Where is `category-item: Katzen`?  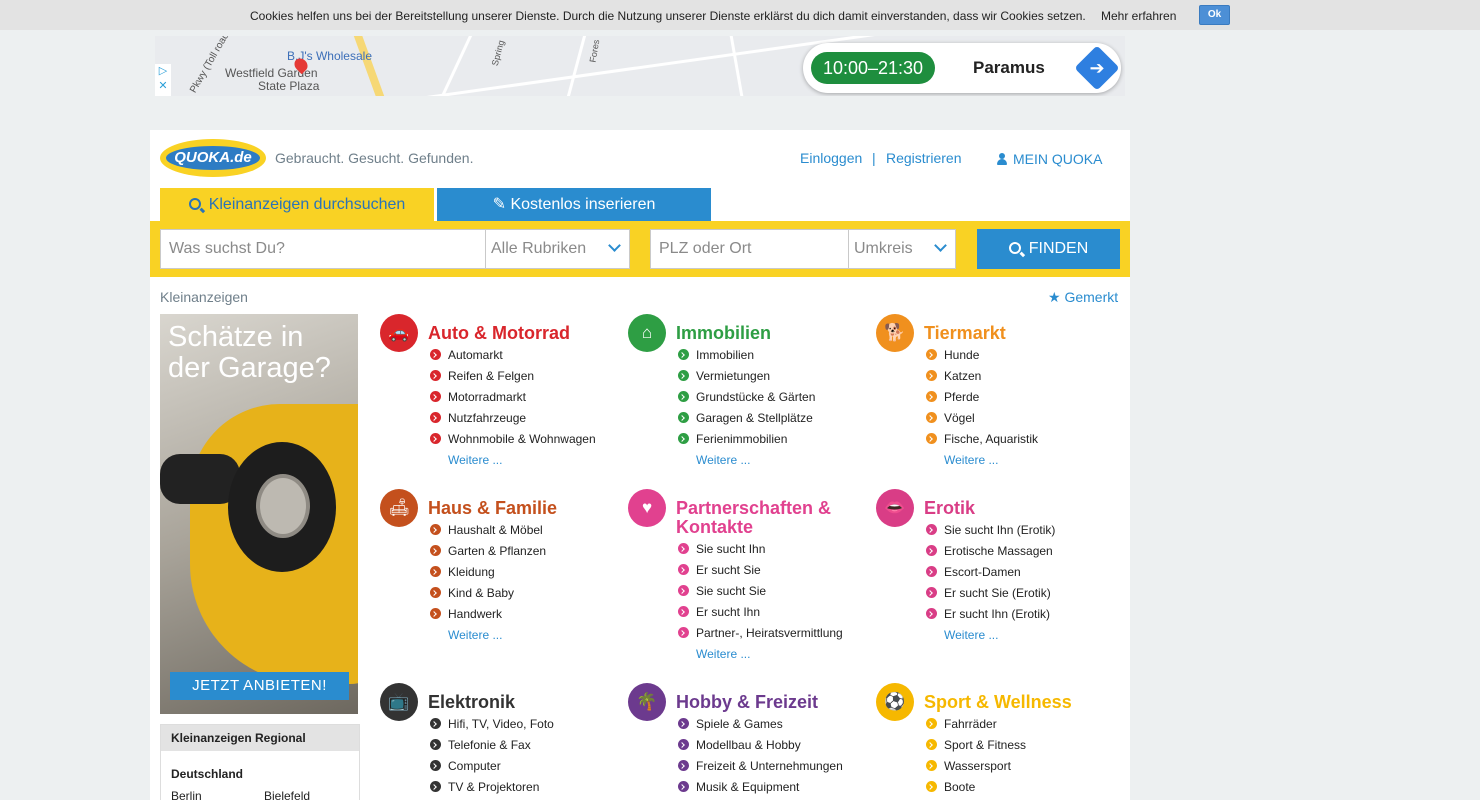 category-item: Katzen is located at coordinates (982, 378).